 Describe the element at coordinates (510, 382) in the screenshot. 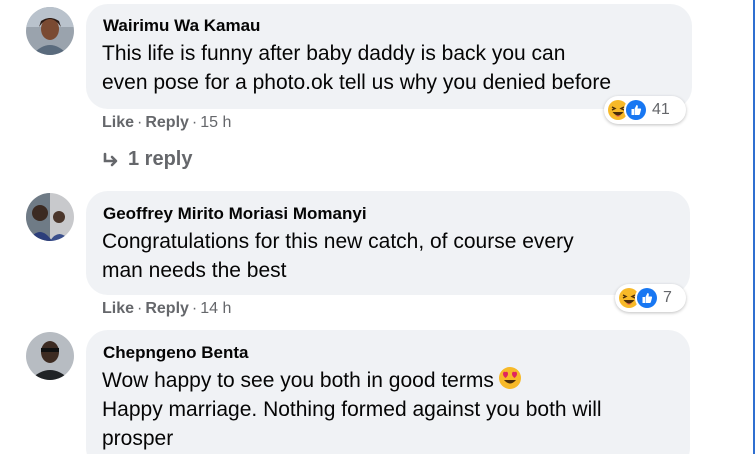

I see `heart-eyes-emoji` at that location.